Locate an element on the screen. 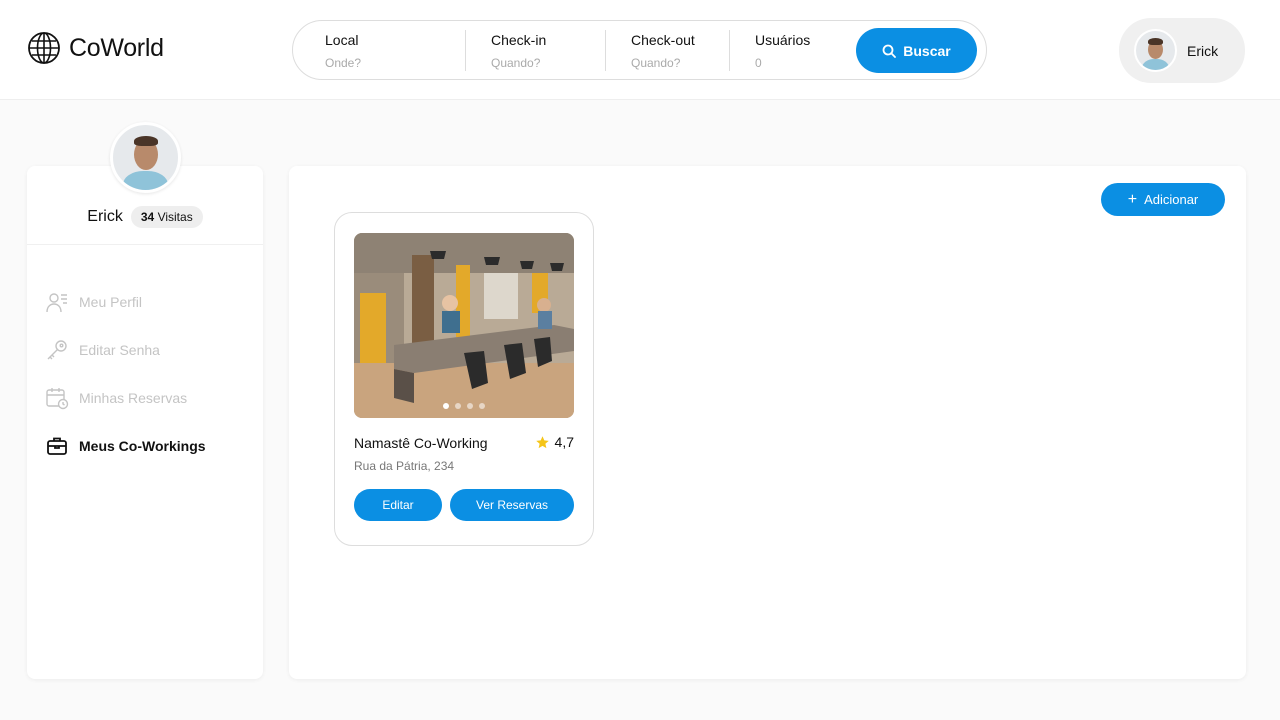 Image resolution: width=1280 pixels, height=720 pixels. sidebar-item-editar-senha: Editar Senha is located at coordinates (125, 350).